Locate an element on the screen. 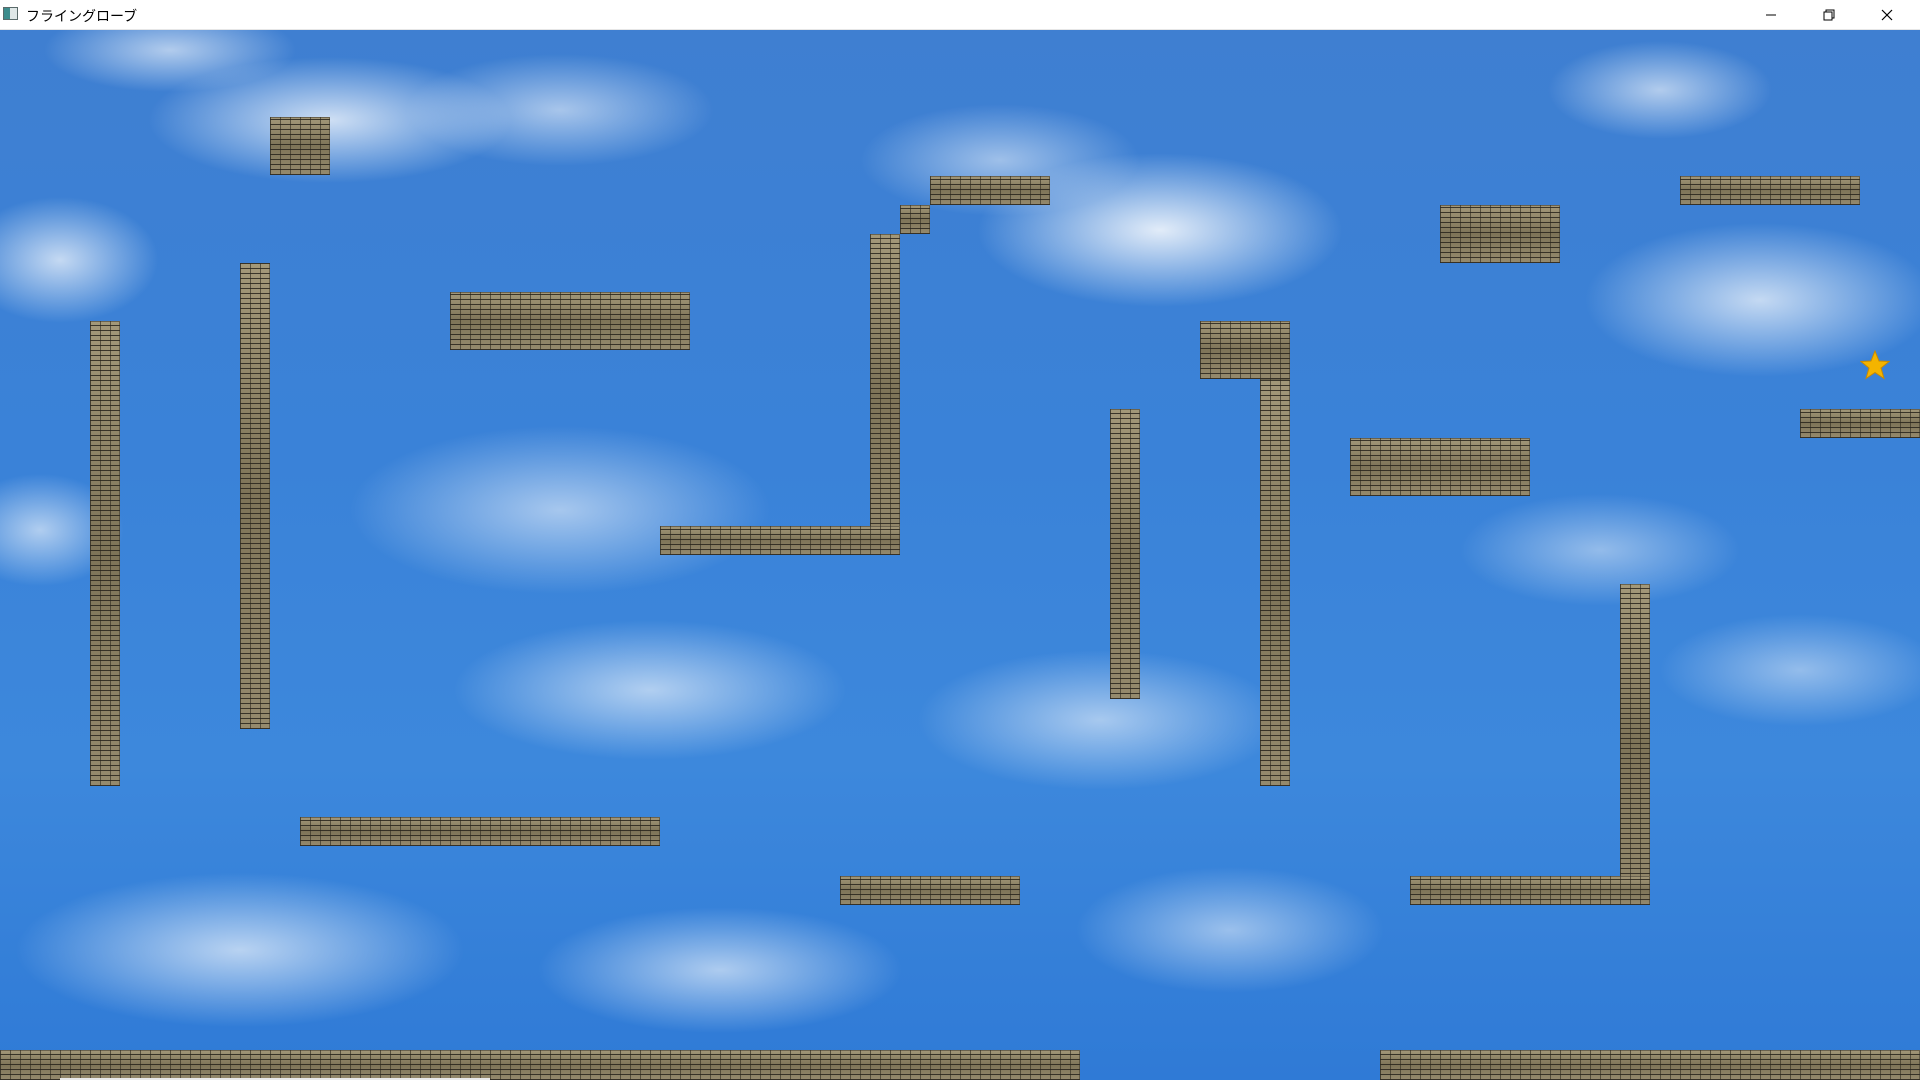 The width and height of the screenshot is (1920, 1080). app-window-icon is located at coordinates (10, 13).